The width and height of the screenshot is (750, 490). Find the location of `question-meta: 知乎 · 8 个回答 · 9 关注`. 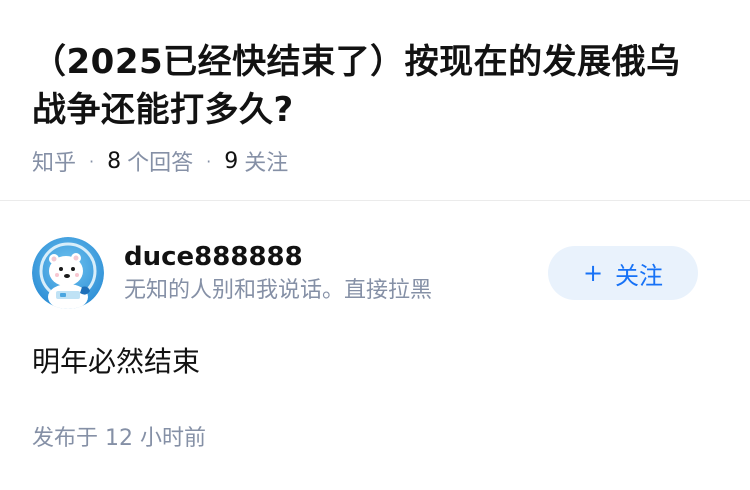

question-meta: 知乎 · 8 个回答 · 9 关注 is located at coordinates (372, 161).